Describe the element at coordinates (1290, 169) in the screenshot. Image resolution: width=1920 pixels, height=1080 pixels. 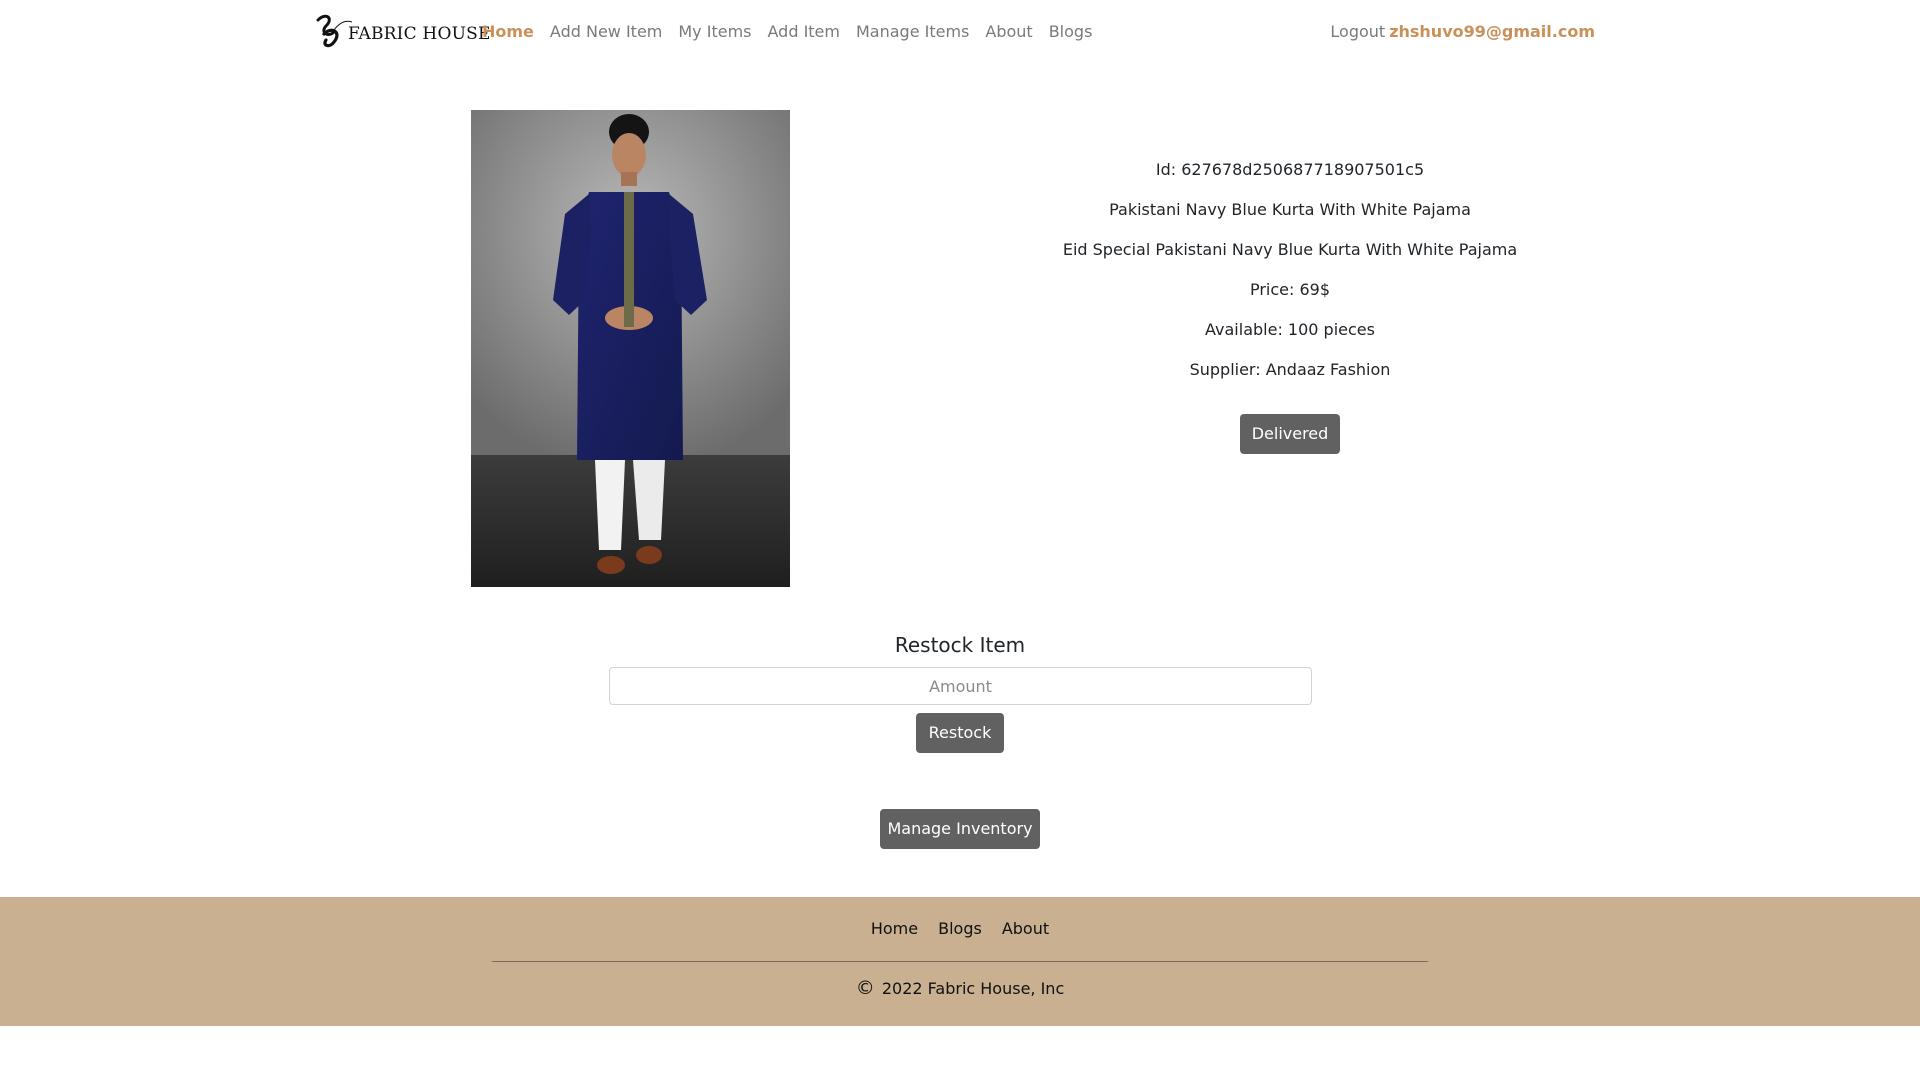
I see `product-id: Id: 627678d250687718907501c5` at that location.